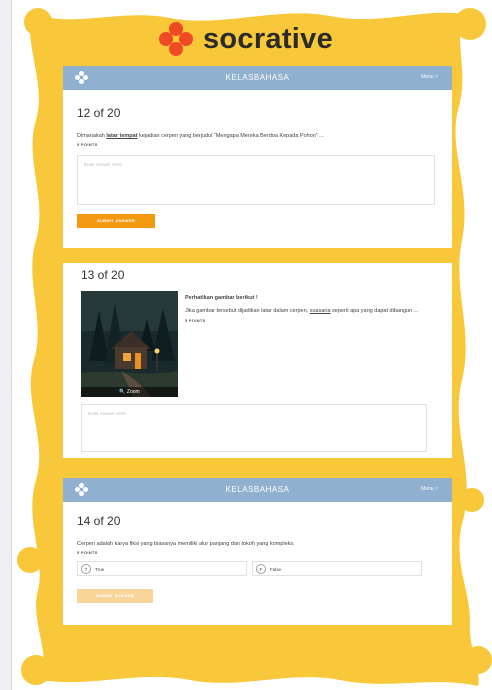 The height and width of the screenshot is (690, 492). Describe the element at coordinates (116, 221) in the screenshot. I see `submit-answer-button: SUBMIT ANSWER` at that location.